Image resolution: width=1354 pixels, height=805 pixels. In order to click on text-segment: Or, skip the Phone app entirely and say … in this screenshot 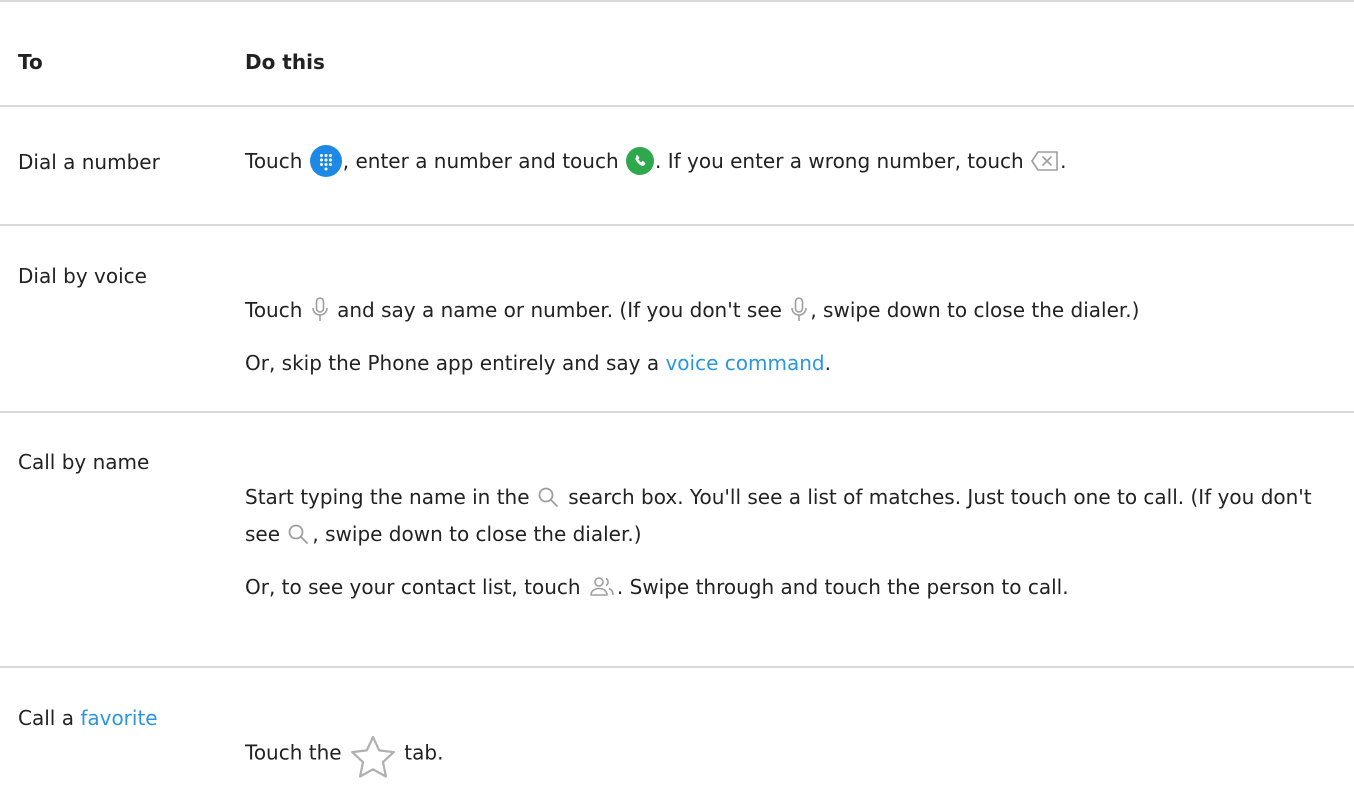, I will do `click(455, 363)`.